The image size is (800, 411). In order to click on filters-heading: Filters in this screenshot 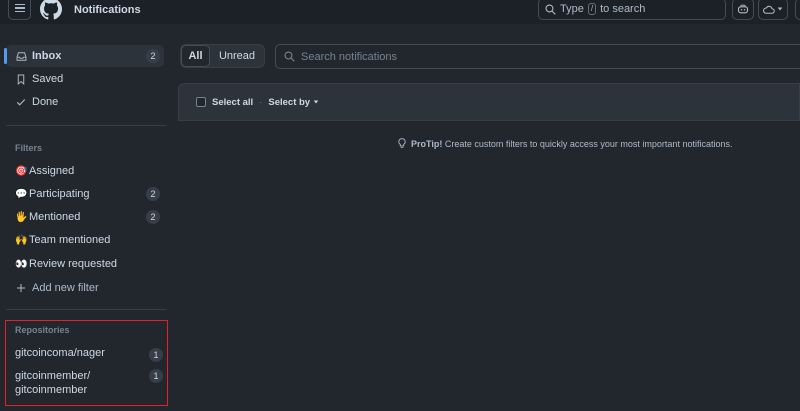, I will do `click(29, 148)`.